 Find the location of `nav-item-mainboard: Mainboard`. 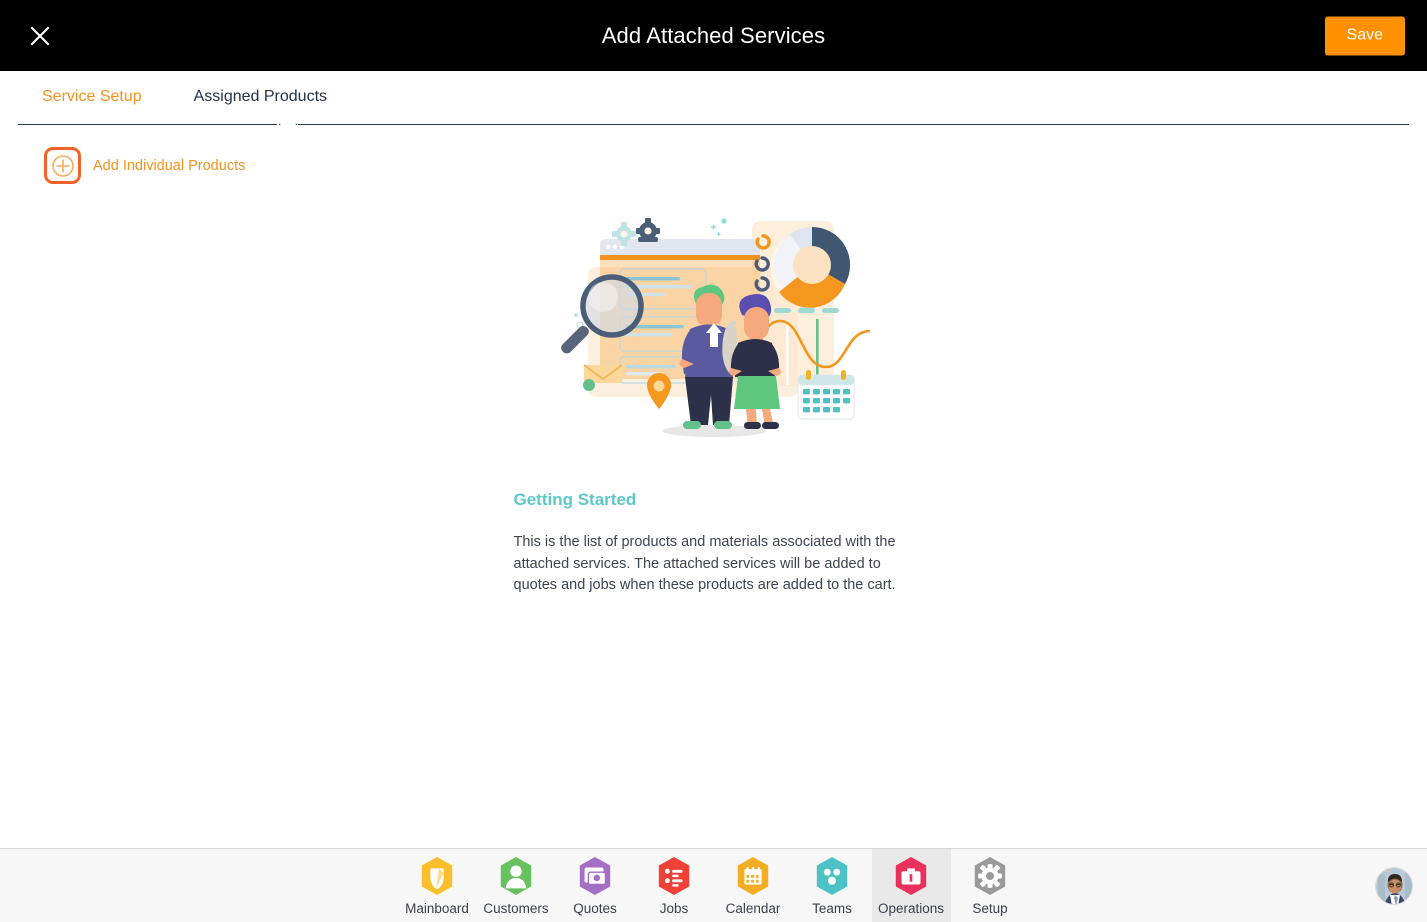

nav-item-mainboard: Mainboard is located at coordinates (437, 885).